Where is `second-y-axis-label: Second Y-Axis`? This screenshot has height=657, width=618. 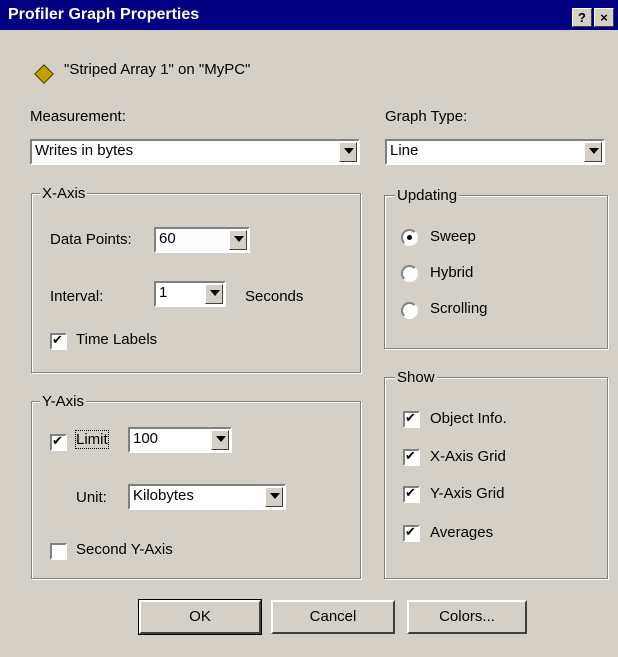
second-y-axis-label: Second Y-Axis is located at coordinates (124, 549).